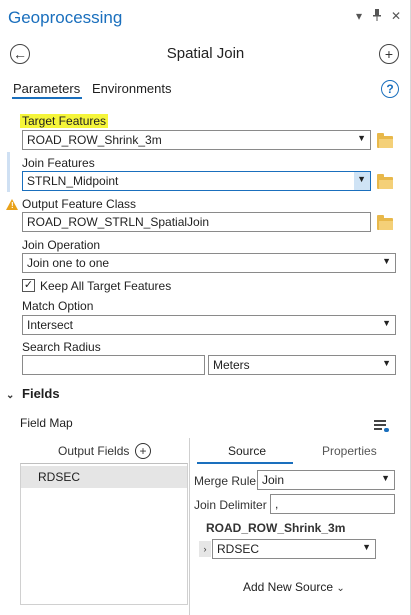 The height and width of the screenshot is (615, 411). I want to click on tab-parameters: Parameters, so click(46, 88).